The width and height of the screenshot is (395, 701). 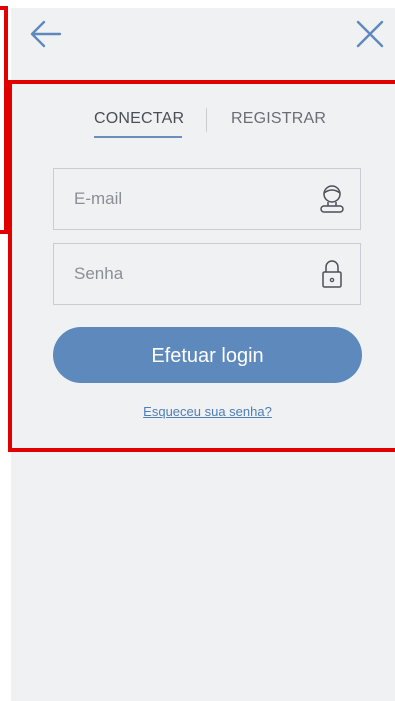 I want to click on close-icon, so click(x=370, y=34).